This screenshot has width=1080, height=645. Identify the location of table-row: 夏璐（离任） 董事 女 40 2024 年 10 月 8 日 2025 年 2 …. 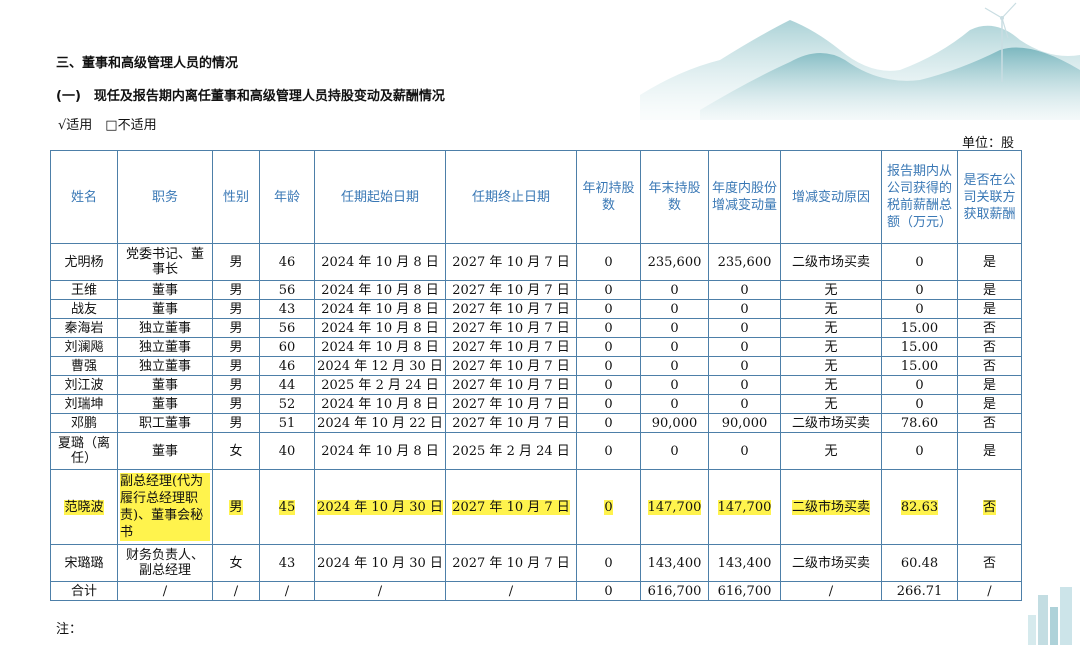
(536, 451).